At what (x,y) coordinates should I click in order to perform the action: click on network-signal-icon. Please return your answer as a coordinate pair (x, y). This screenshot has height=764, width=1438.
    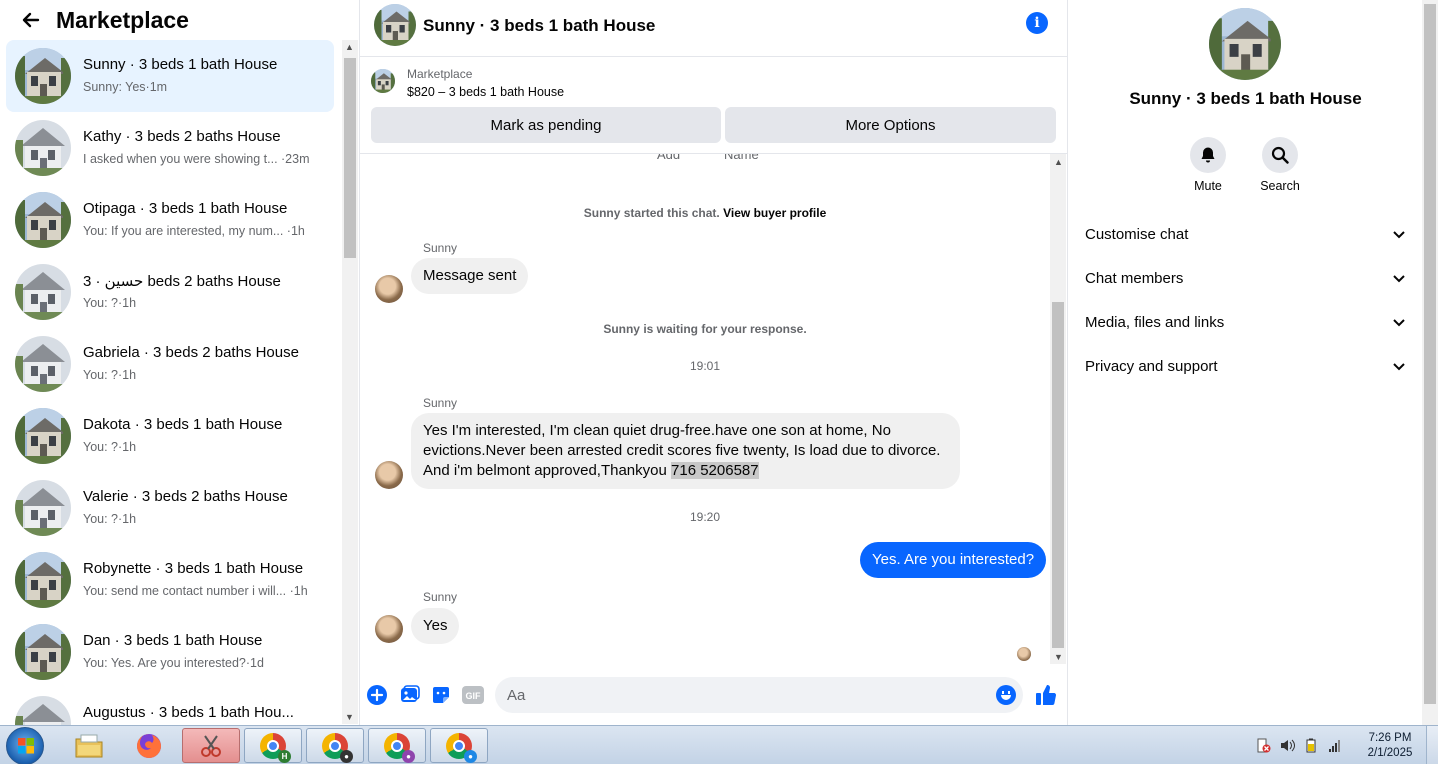
    Looking at the image, I should click on (1335, 745).